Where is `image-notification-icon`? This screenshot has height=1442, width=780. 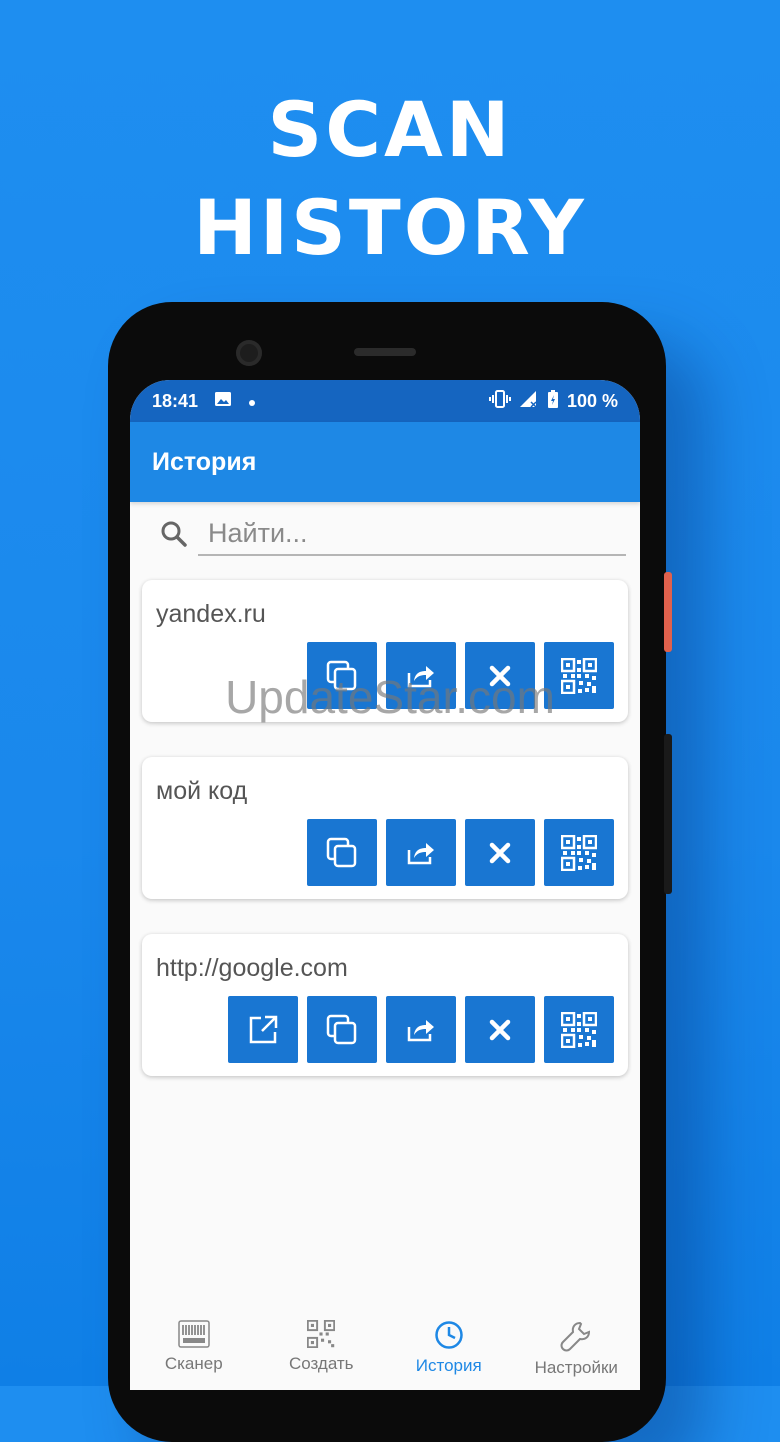 image-notification-icon is located at coordinates (223, 401).